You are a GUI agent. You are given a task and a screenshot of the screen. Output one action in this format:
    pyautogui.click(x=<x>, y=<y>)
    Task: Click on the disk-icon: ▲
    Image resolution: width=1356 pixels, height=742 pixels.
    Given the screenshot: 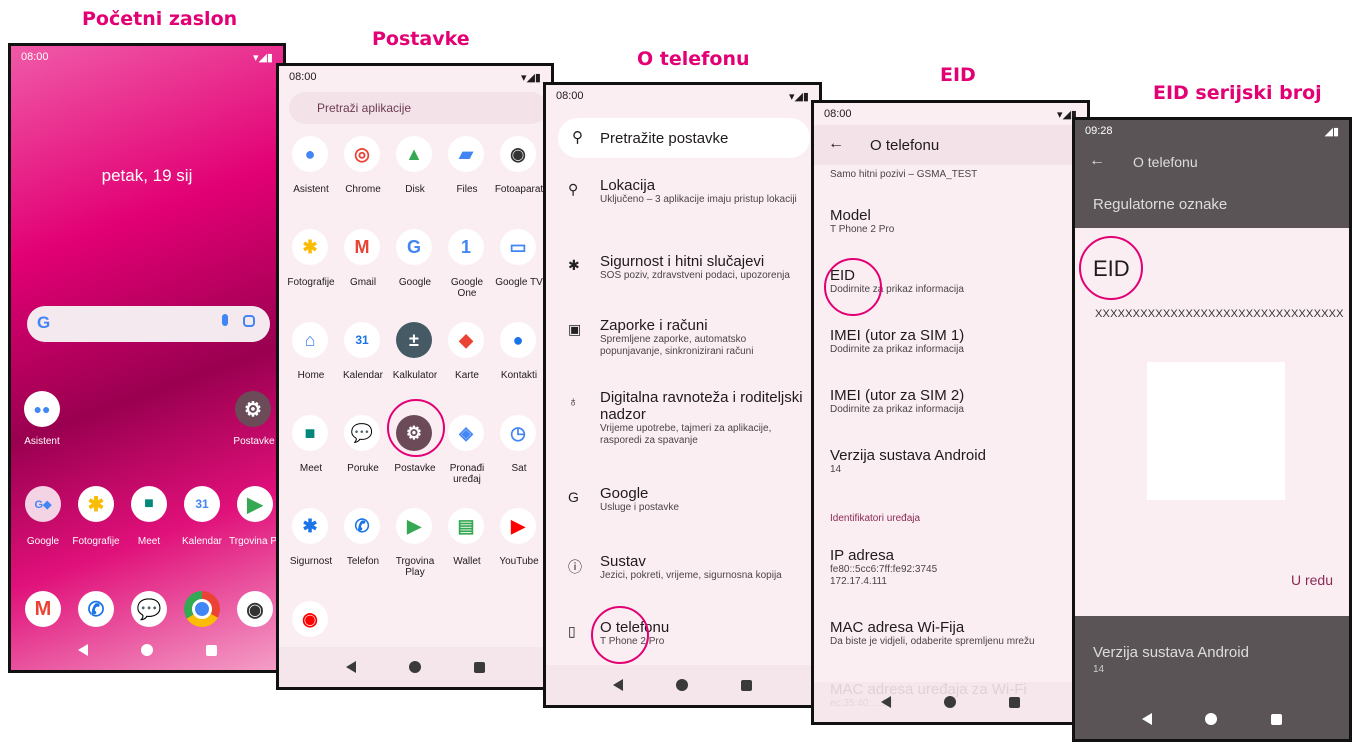 What is the action you would take?
    pyautogui.click(x=414, y=154)
    